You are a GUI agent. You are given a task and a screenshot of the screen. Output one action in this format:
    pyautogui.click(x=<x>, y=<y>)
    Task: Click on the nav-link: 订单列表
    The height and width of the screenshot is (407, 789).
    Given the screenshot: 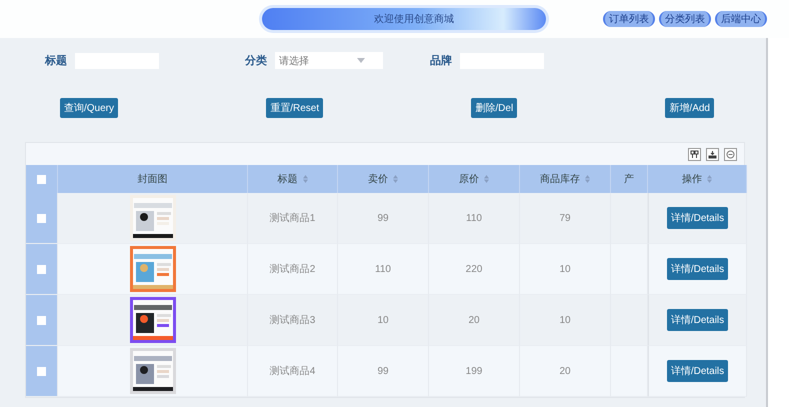 What is the action you would take?
    pyautogui.click(x=629, y=19)
    